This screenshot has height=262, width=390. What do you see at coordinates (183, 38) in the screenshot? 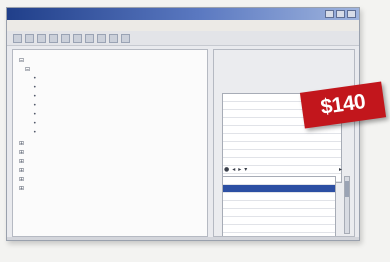
I see `toolbar` at bounding box center [183, 38].